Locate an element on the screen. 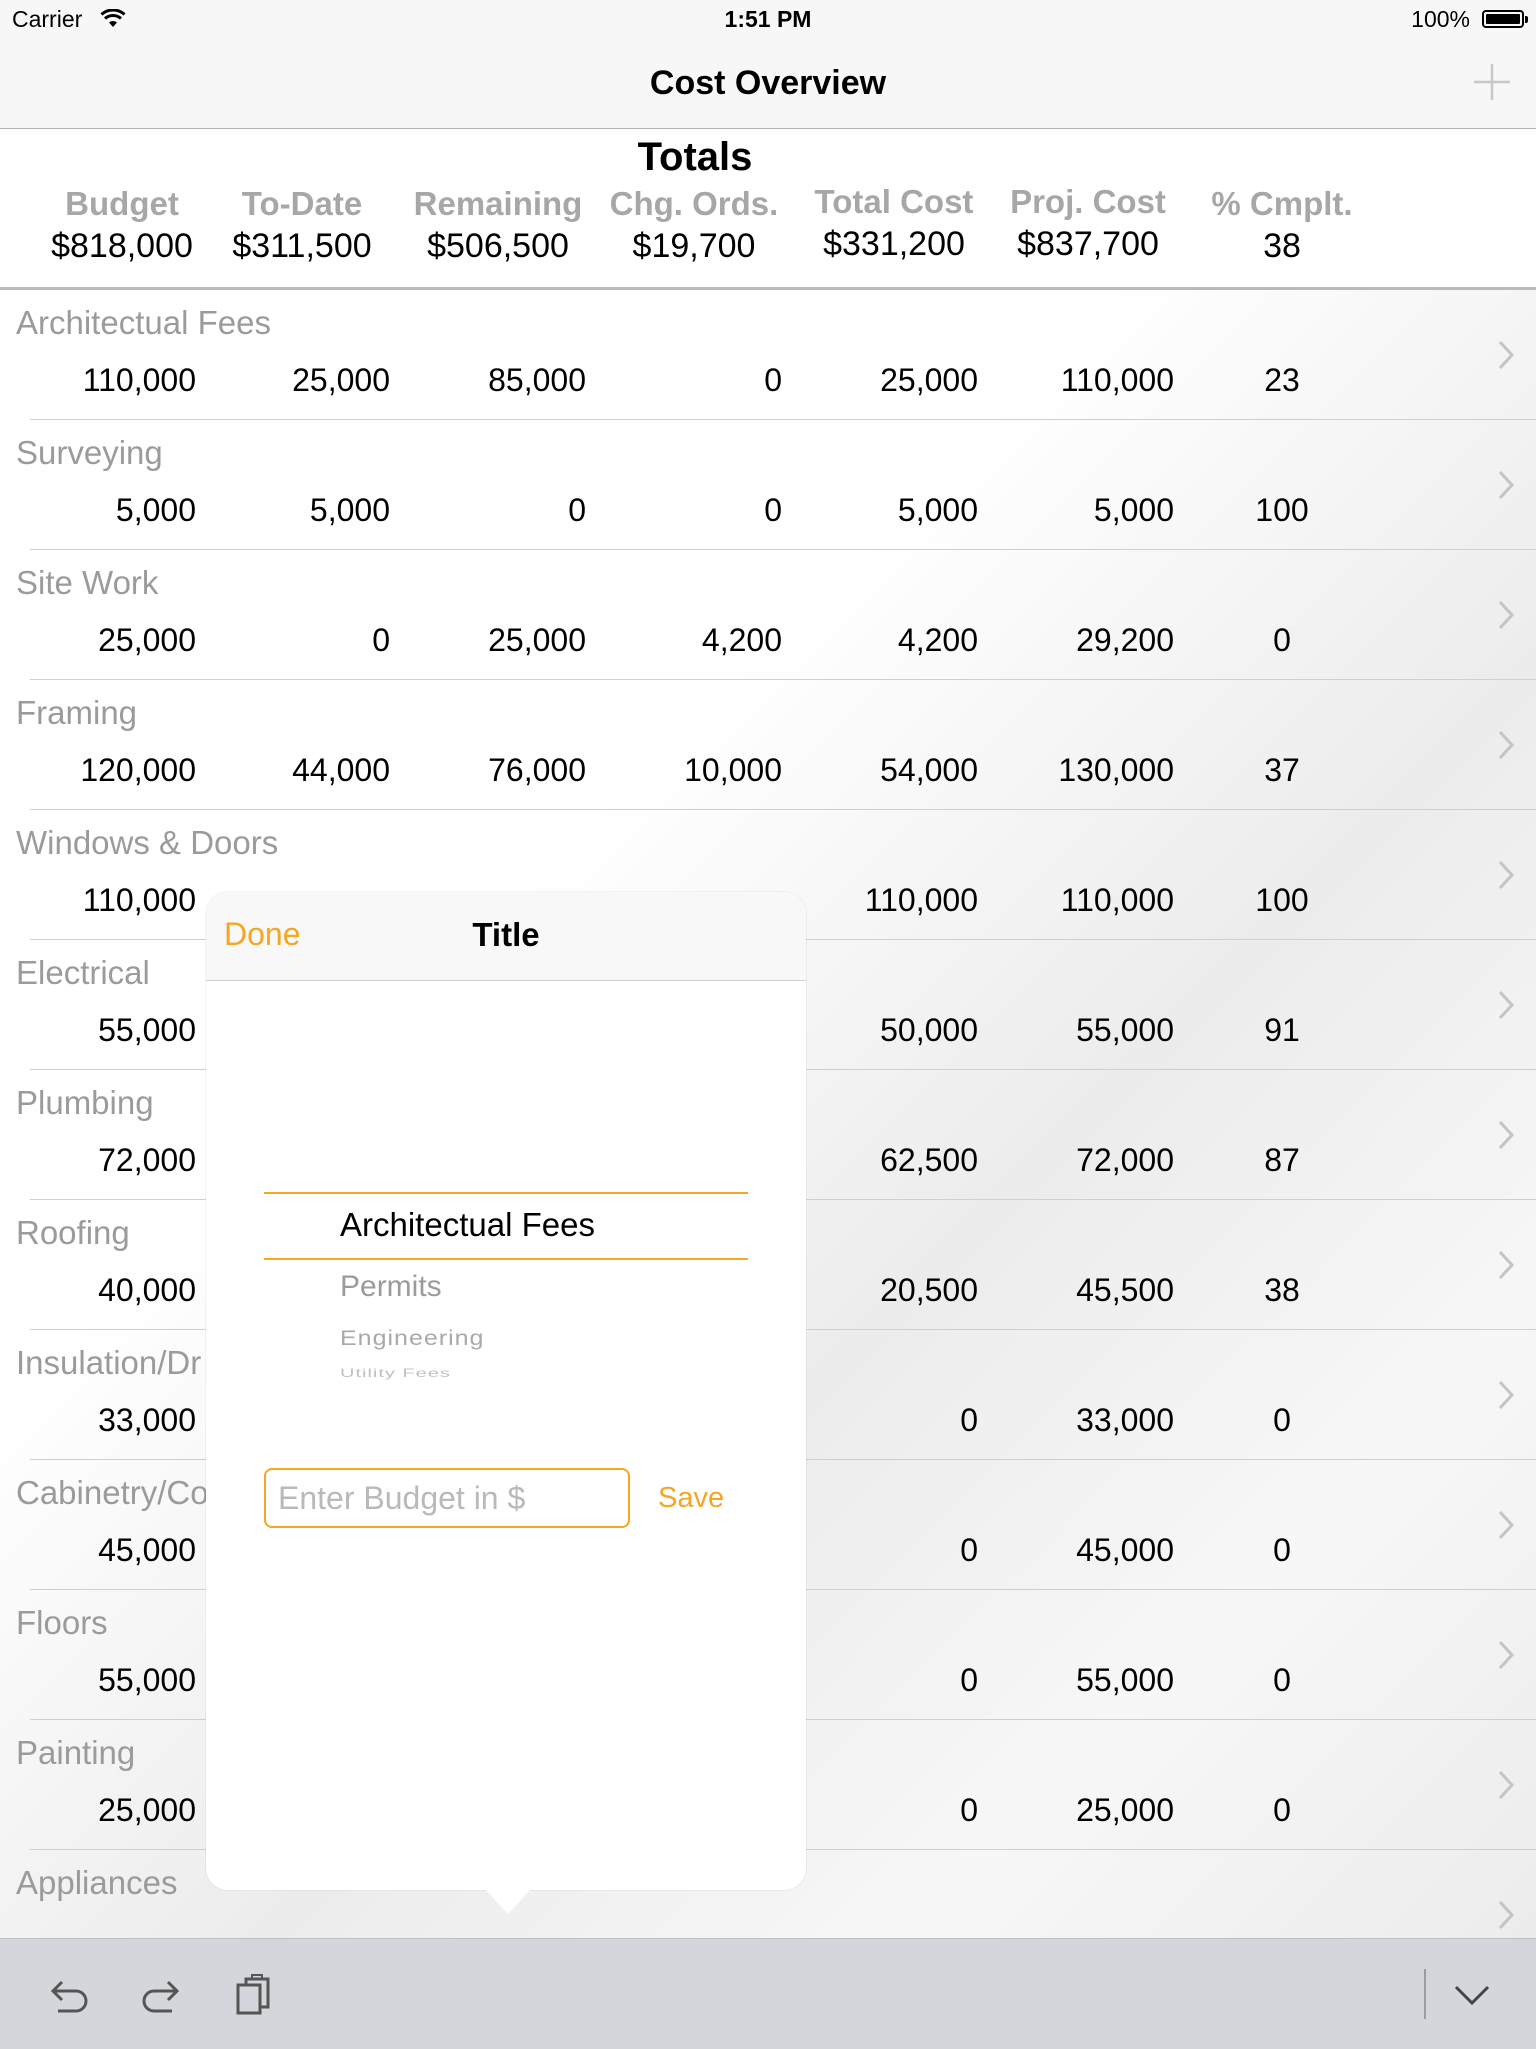  cost-item-name: Painting is located at coordinates (76, 1752).